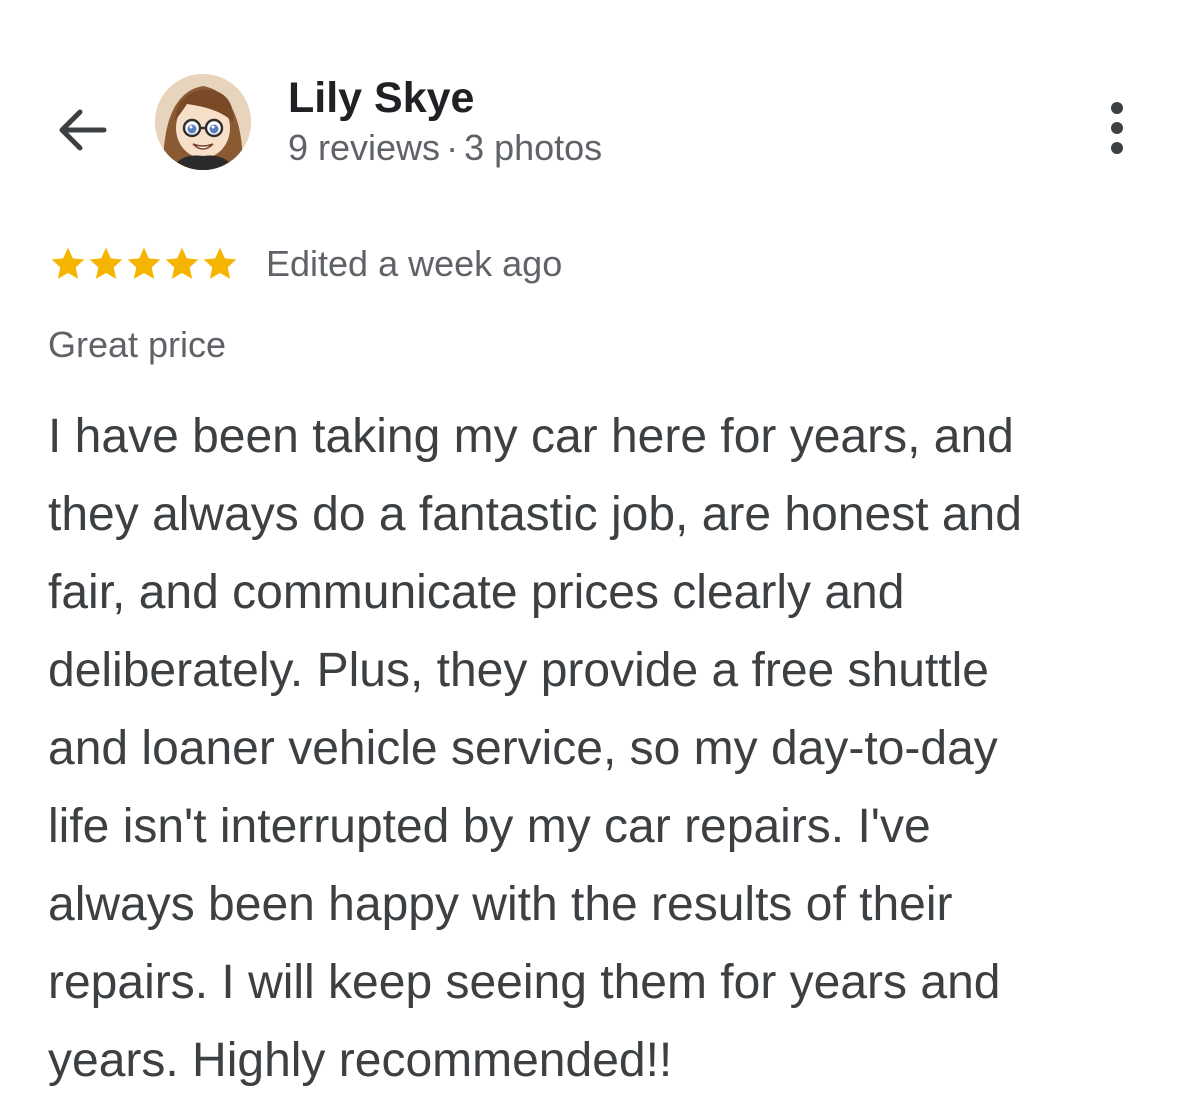 The image size is (1200, 1100). I want to click on review-text-line: fair, and communicate prices clearly and, so click(476, 592).